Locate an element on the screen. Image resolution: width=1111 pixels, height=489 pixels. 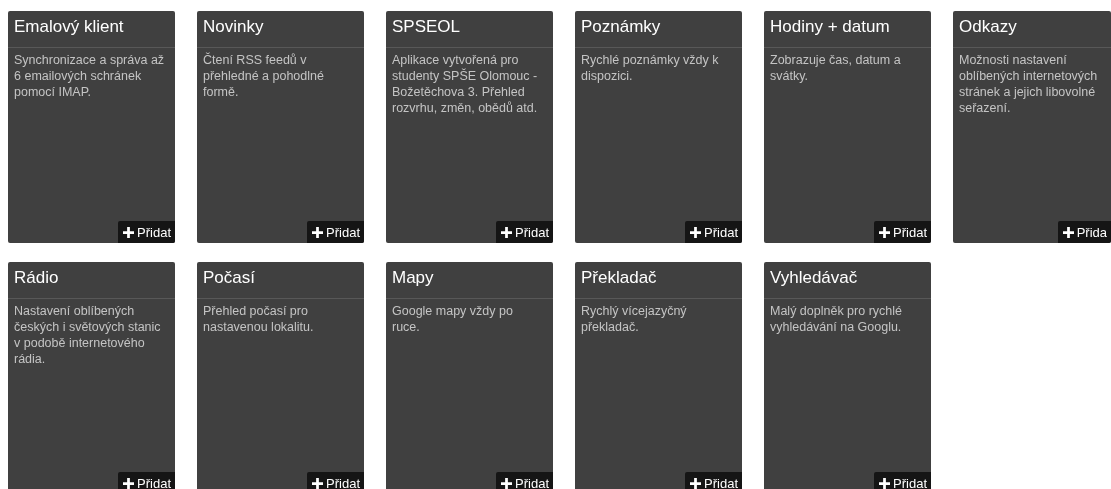
widget-description: Přehled počasí pro nastavenou lokalitu. is located at coordinates (258, 319).